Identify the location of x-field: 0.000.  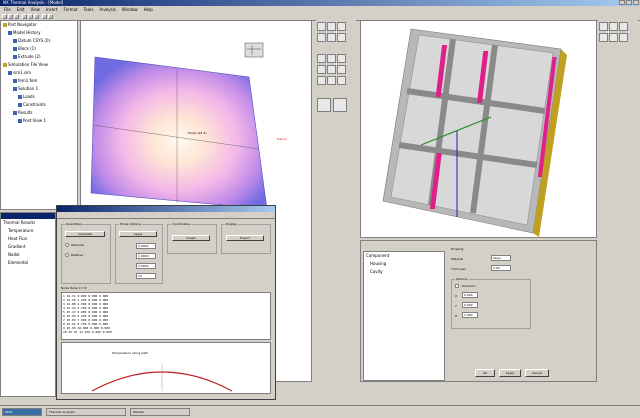
(470, 295).